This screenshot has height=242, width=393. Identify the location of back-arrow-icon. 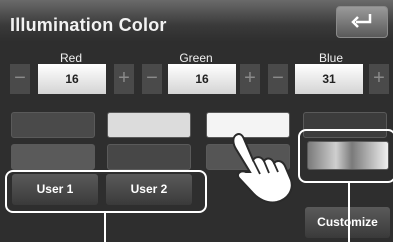
(361, 21).